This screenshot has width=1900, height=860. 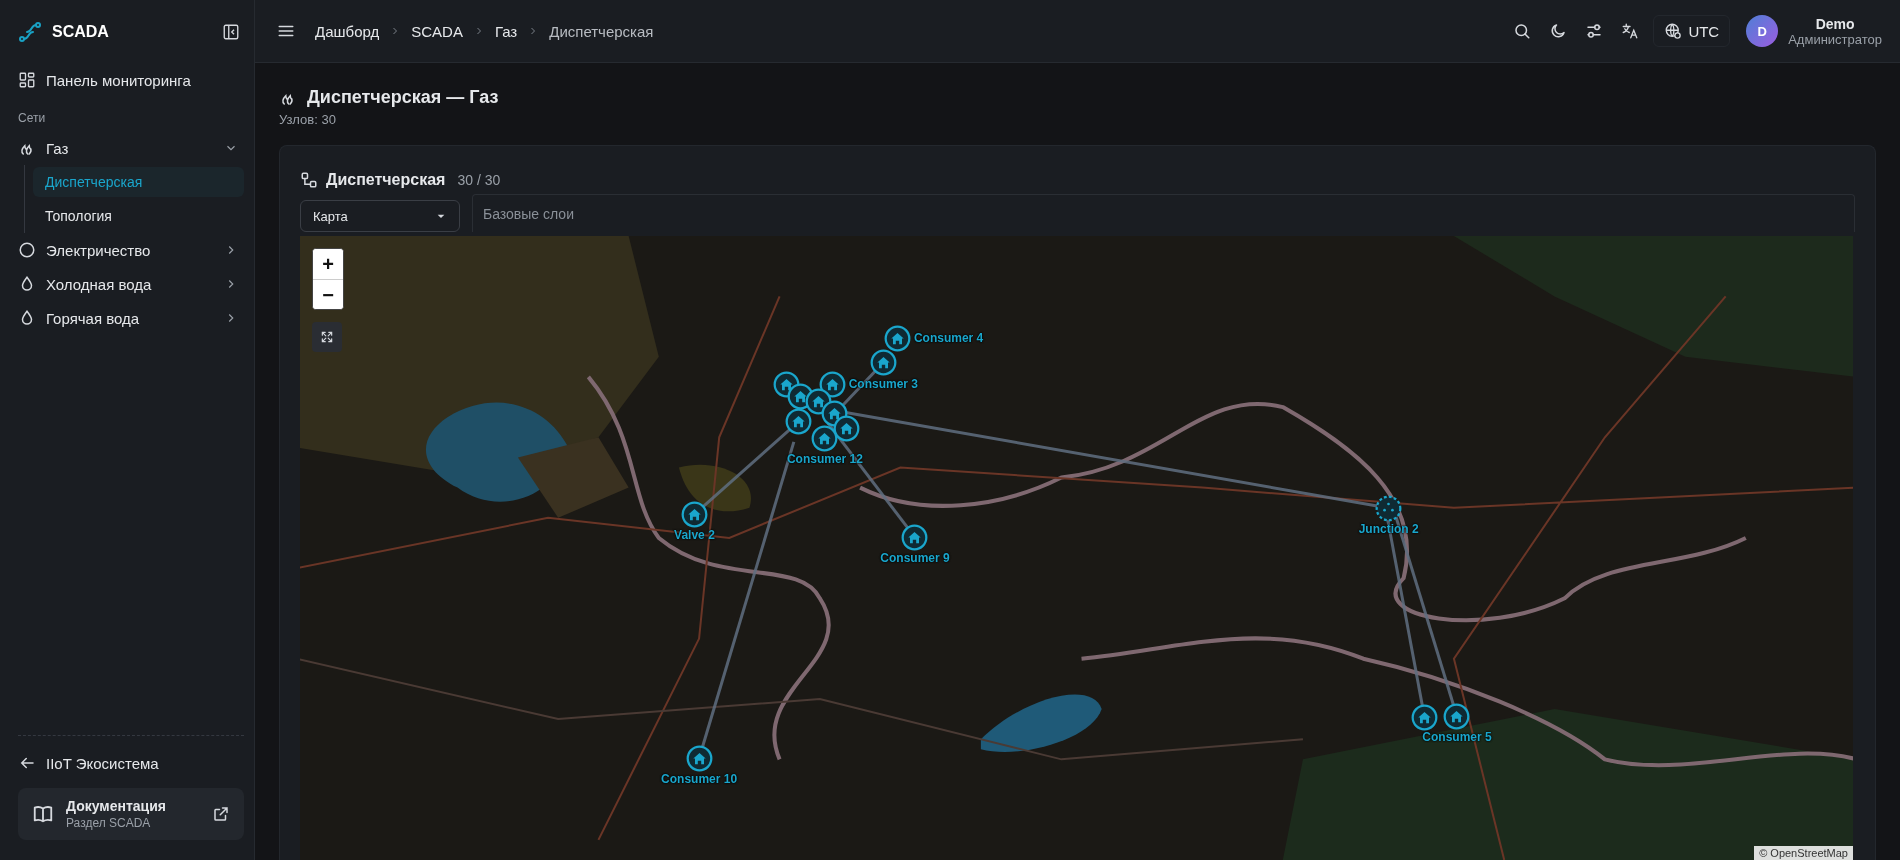 What do you see at coordinates (386, 180) in the screenshot?
I see `card-title: Диспетчерская` at bounding box center [386, 180].